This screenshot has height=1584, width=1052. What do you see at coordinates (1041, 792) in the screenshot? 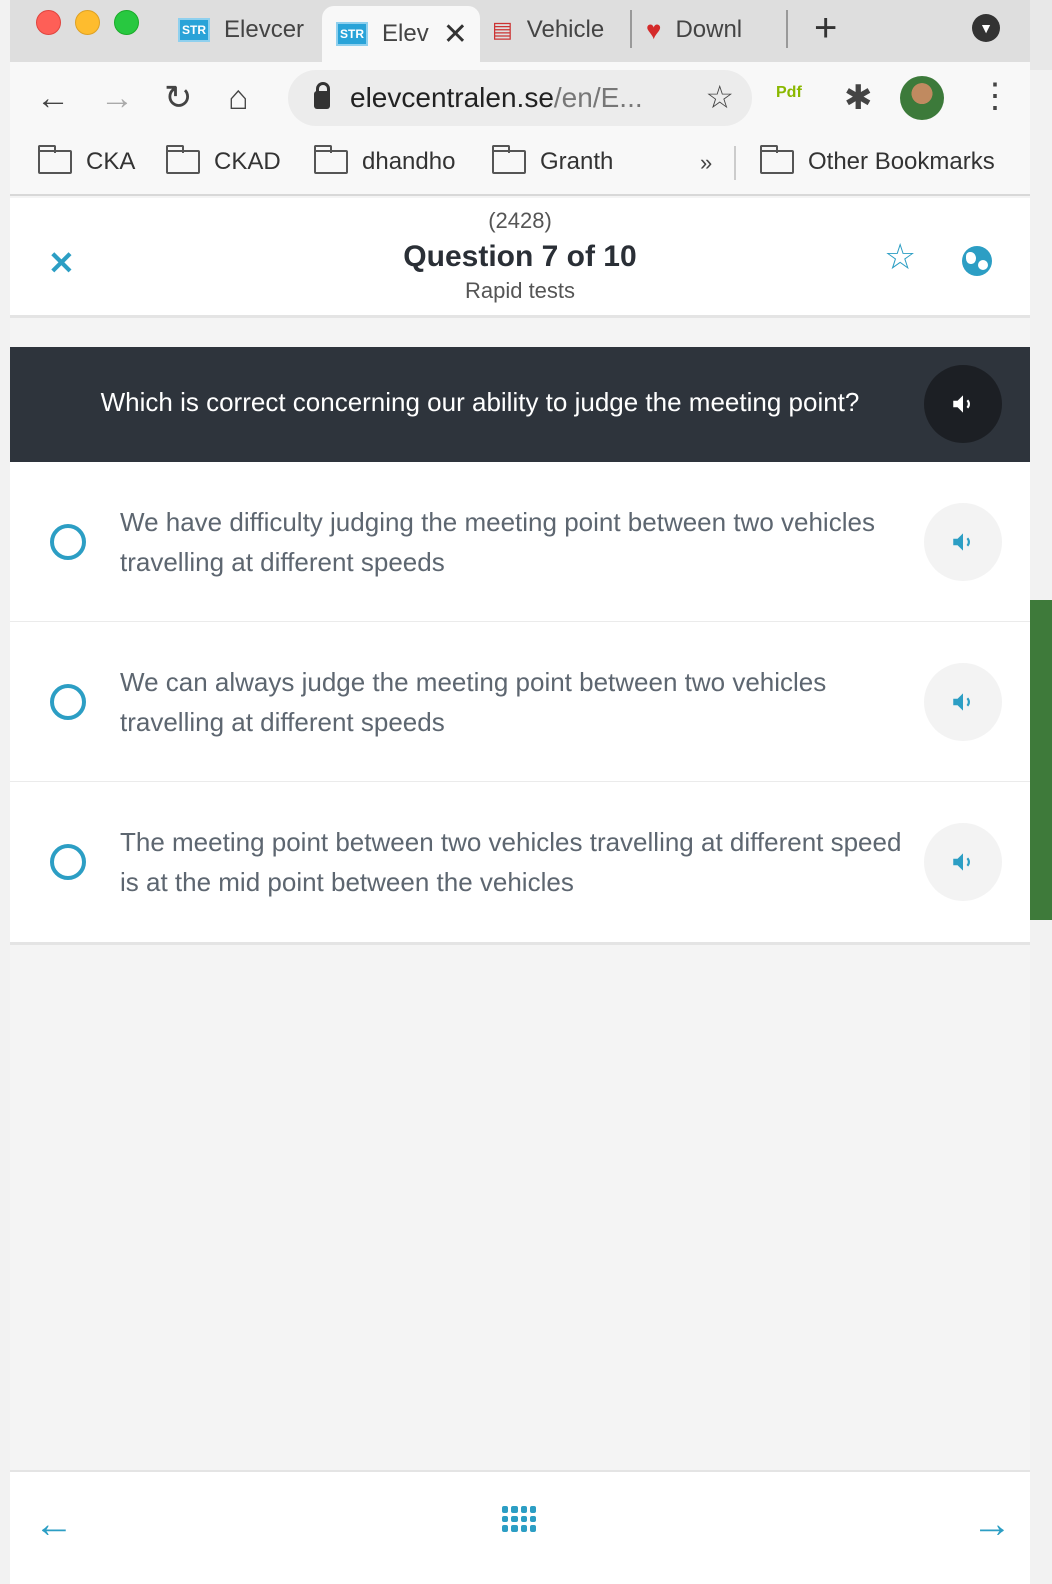
I see `background-window-right` at bounding box center [1041, 792].